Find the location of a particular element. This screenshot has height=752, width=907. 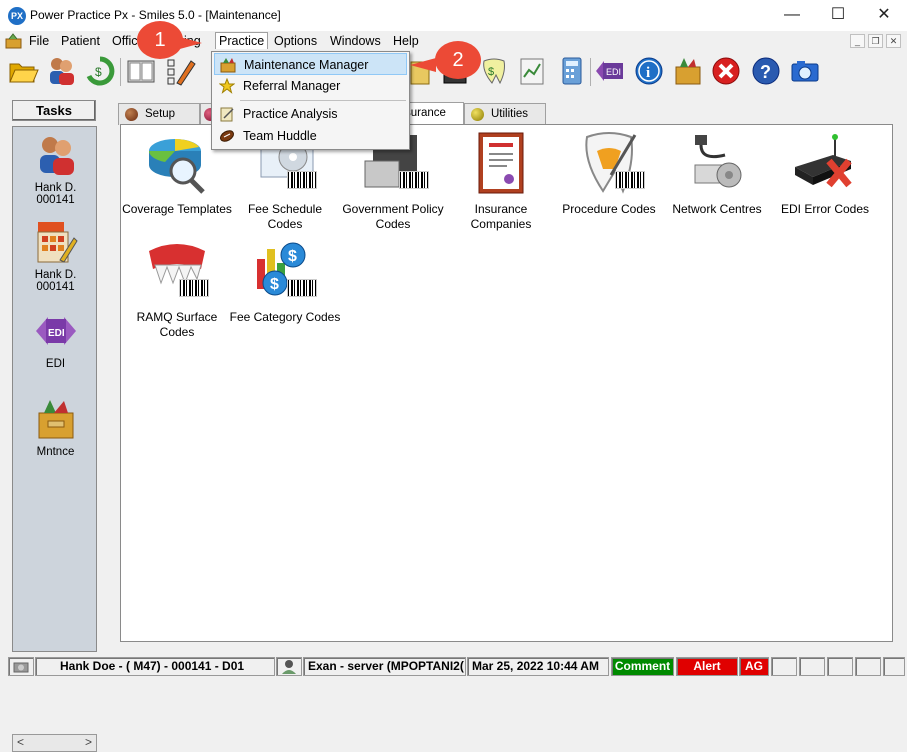

menu-item-label: Referral Manager is located at coordinates (292, 86).